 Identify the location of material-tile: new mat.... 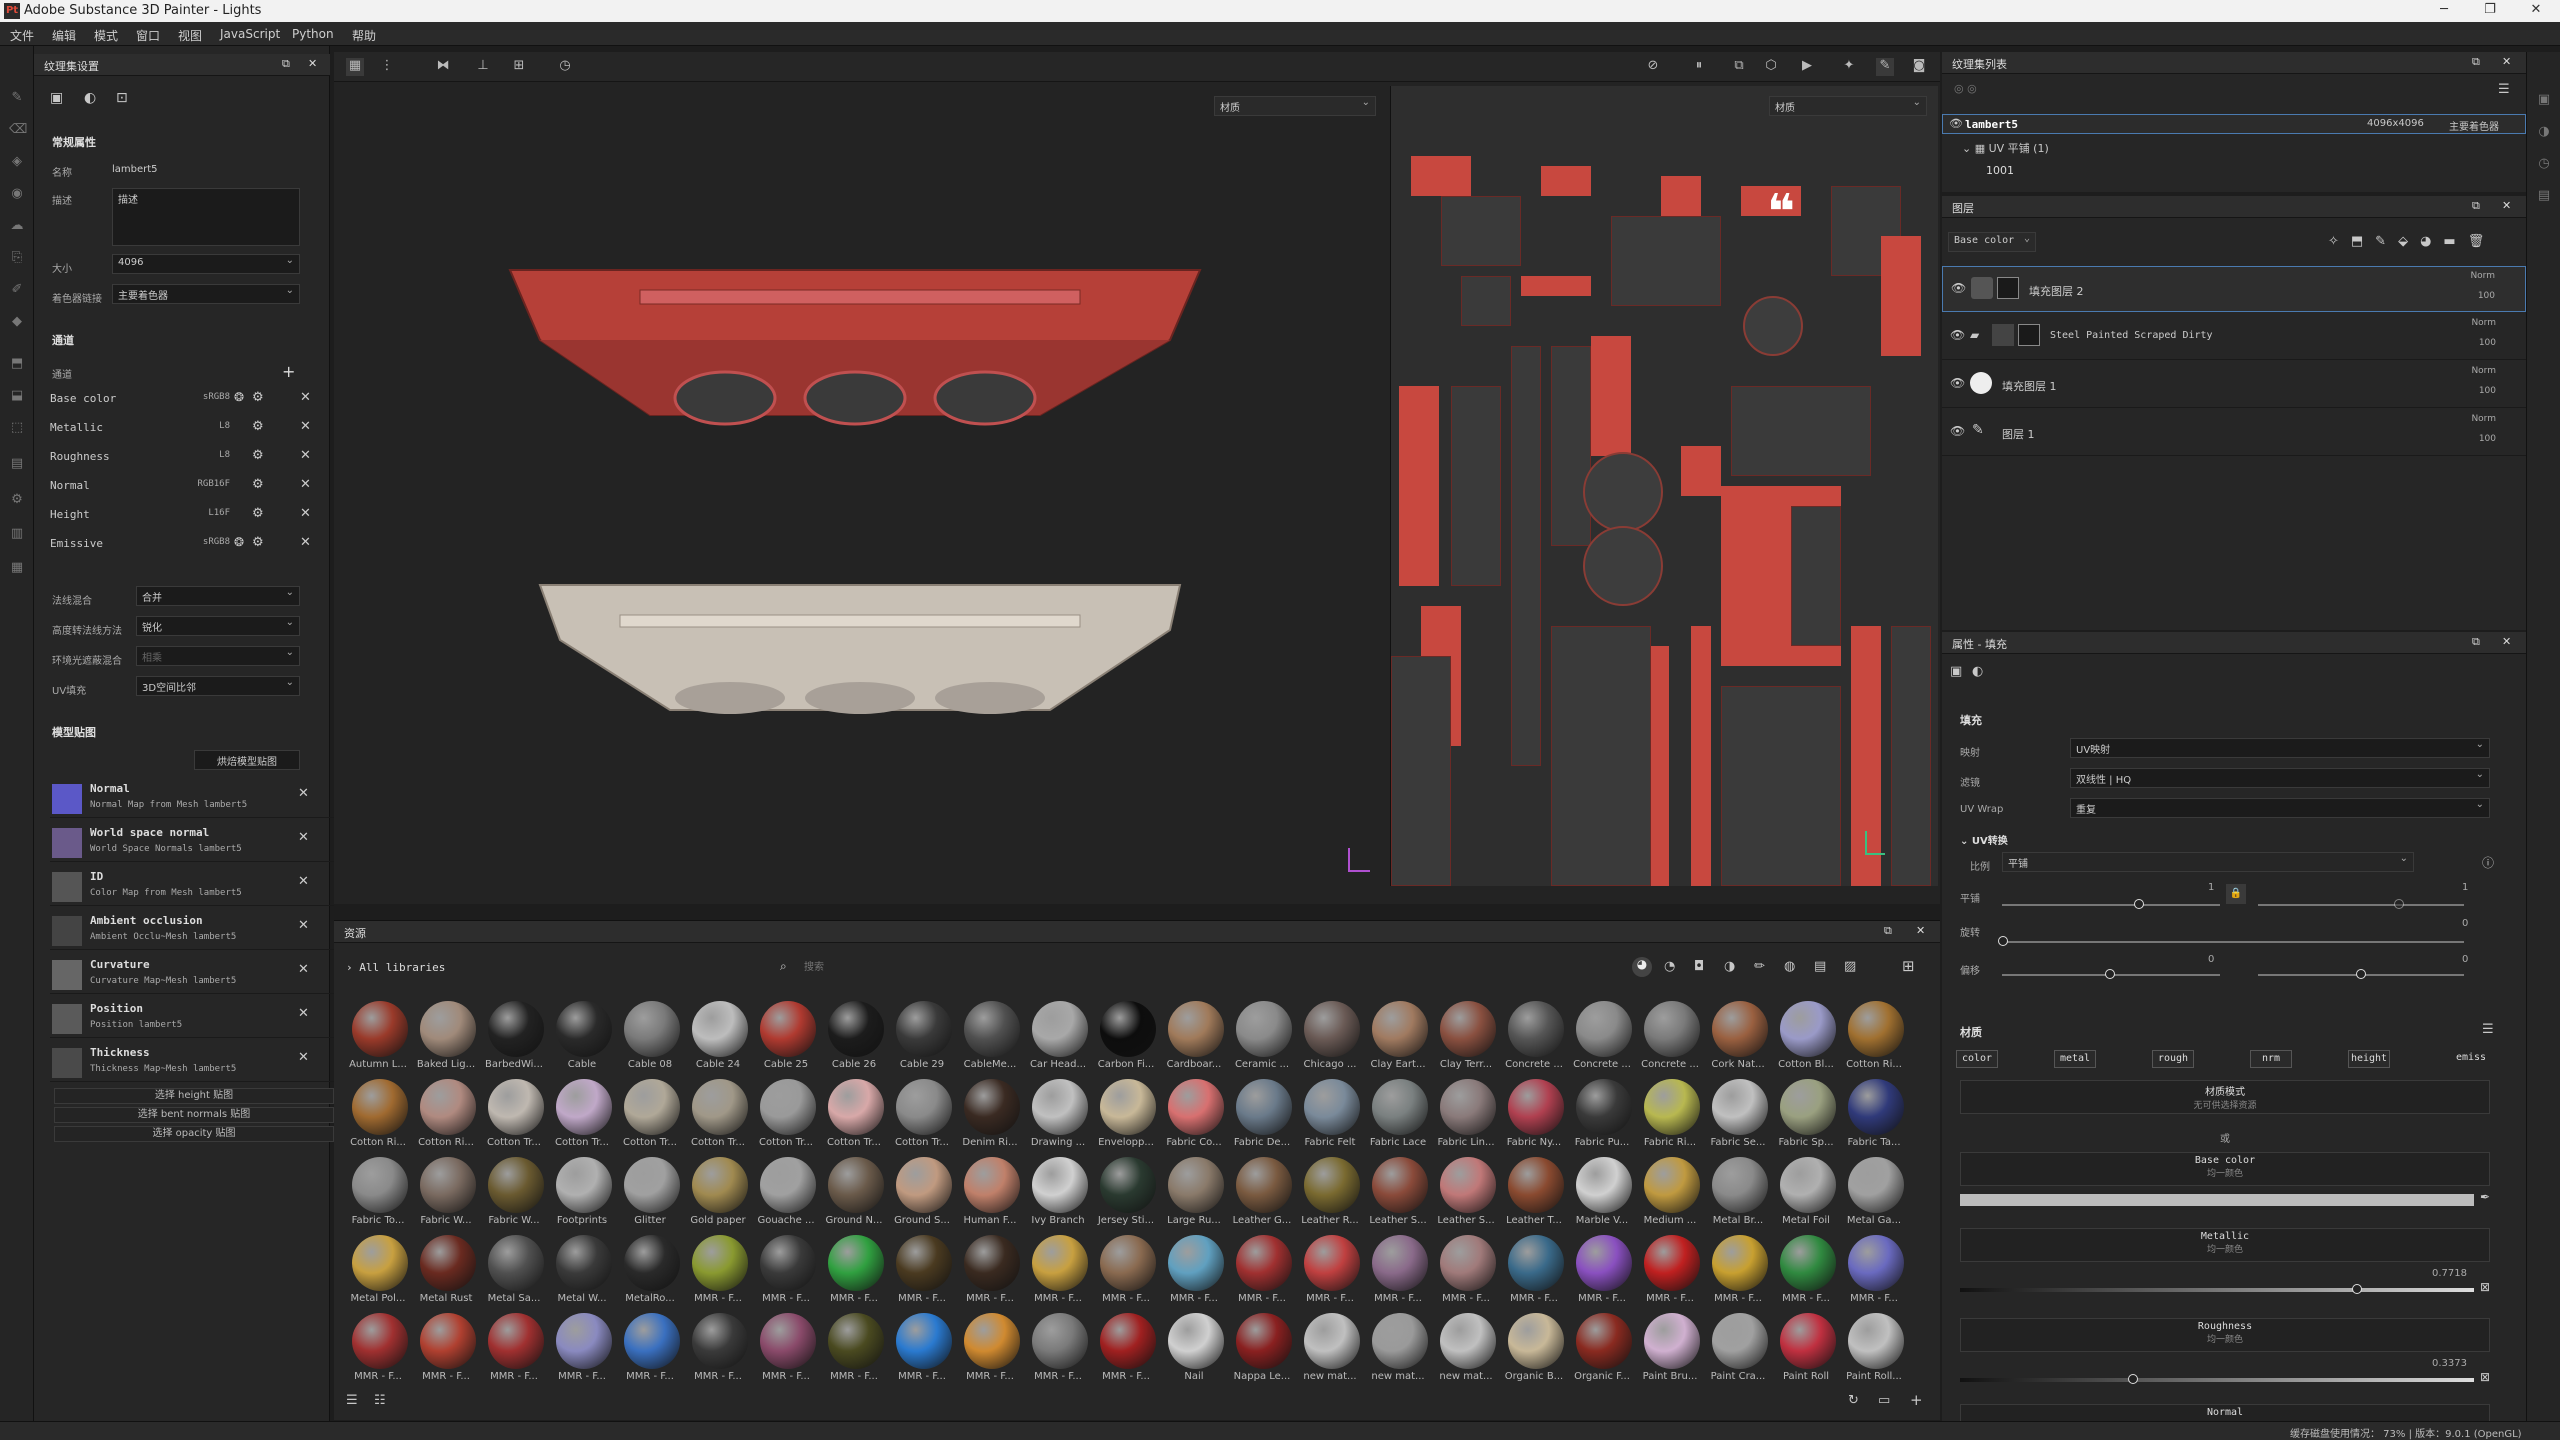
(1464, 1348).